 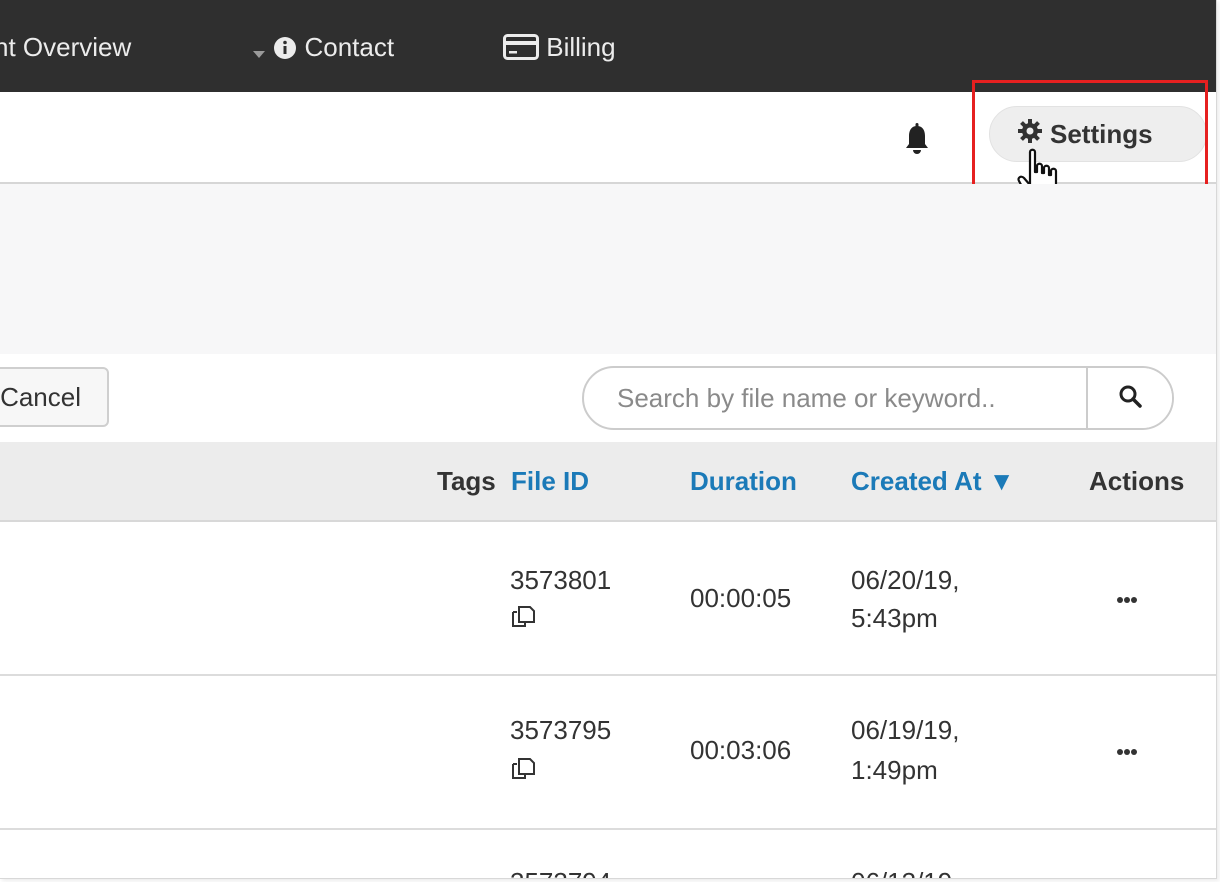 What do you see at coordinates (40, 396) in the screenshot?
I see `cancel-label: Cancel` at bounding box center [40, 396].